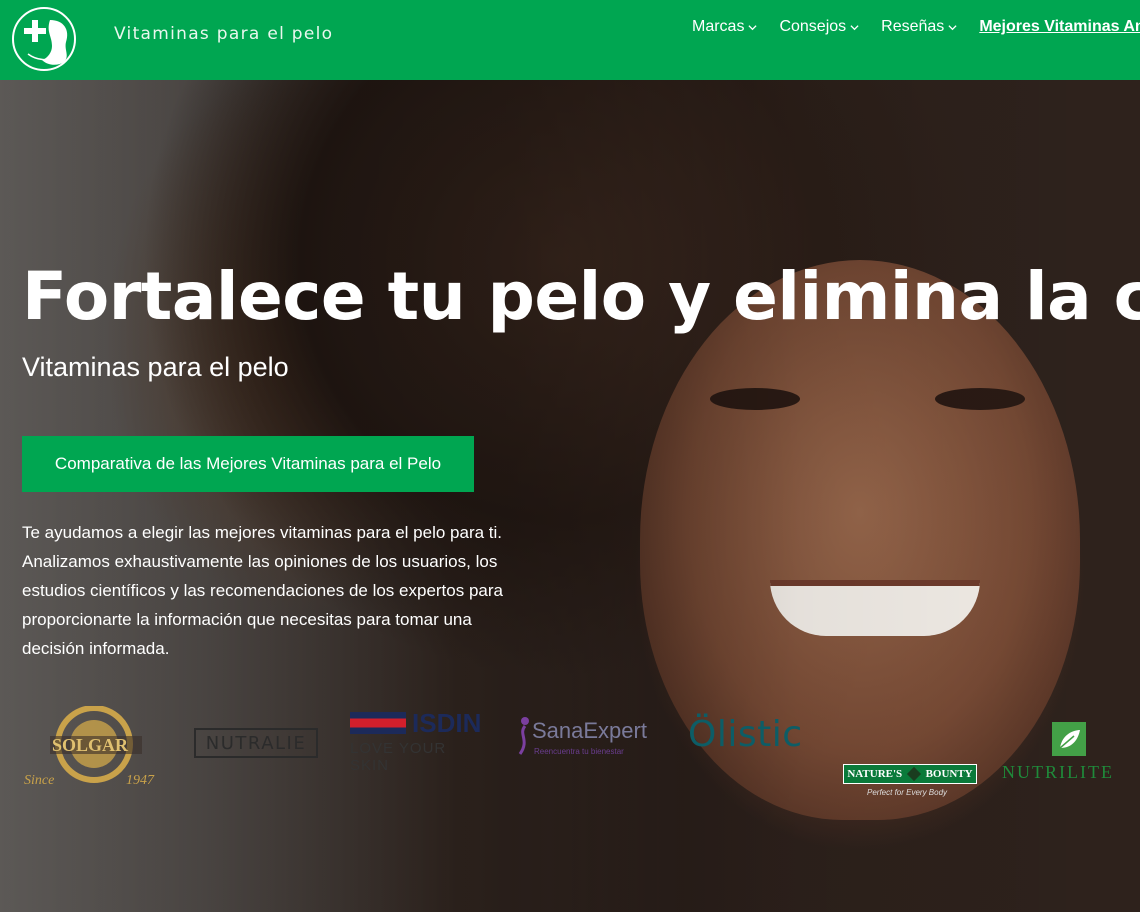 This screenshot has width=1140, height=912. I want to click on nav-resenas: Reseñas, so click(919, 27).